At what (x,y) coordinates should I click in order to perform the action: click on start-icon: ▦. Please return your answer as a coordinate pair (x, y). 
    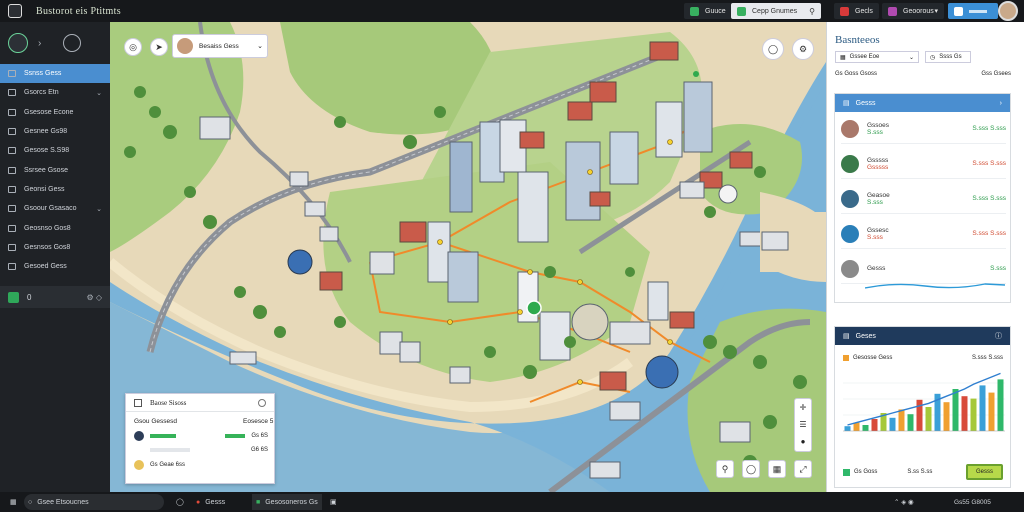
    Looking at the image, I should click on (13, 502).